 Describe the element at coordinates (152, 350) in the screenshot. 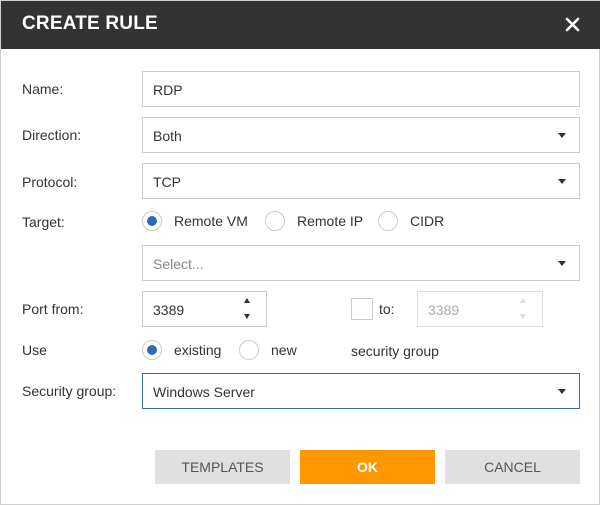

I see `use-radio-existing` at that location.